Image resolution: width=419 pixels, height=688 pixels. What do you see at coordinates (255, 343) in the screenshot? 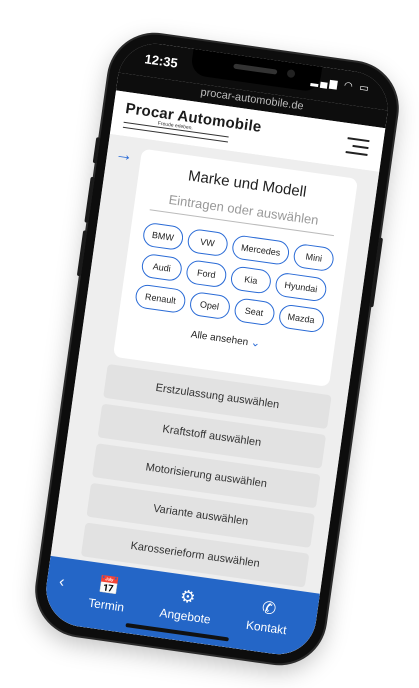
I see `chevron-down-icon: ⌄` at bounding box center [255, 343].